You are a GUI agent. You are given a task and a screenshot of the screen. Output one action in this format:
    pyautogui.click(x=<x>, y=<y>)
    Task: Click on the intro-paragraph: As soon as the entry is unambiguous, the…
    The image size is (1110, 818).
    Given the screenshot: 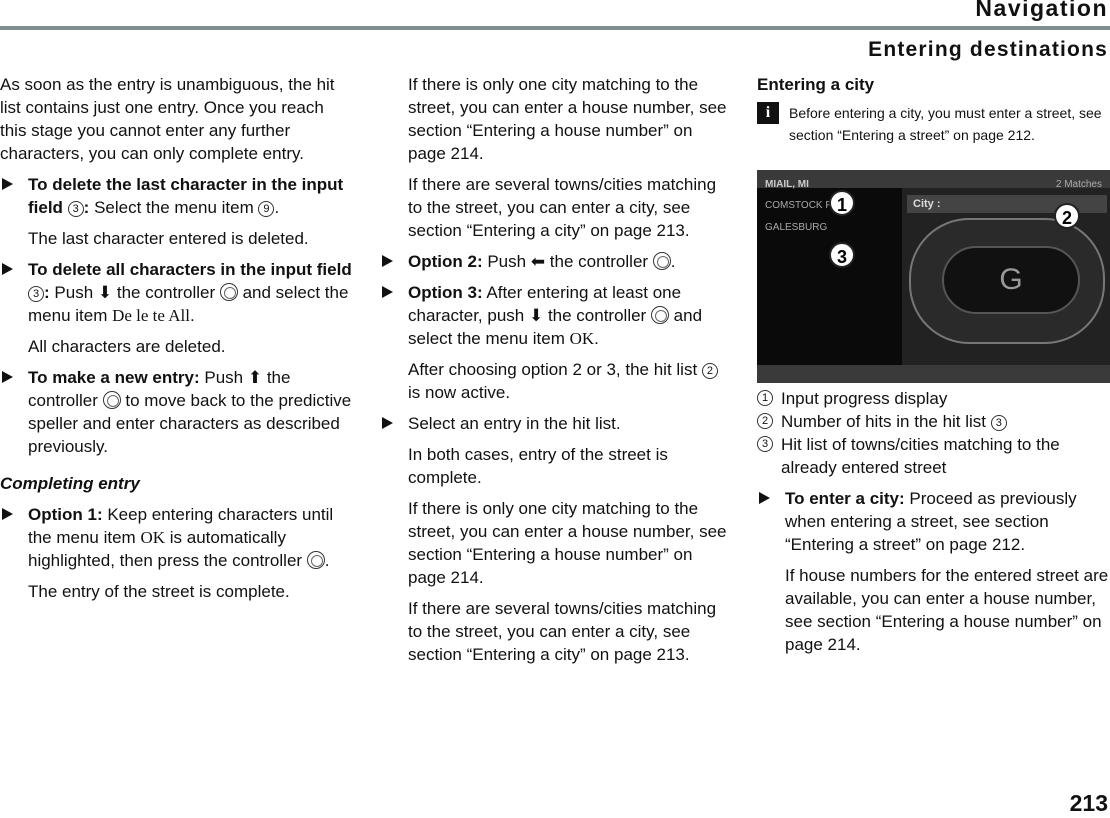 What is the action you would take?
    pyautogui.click(x=167, y=119)
    